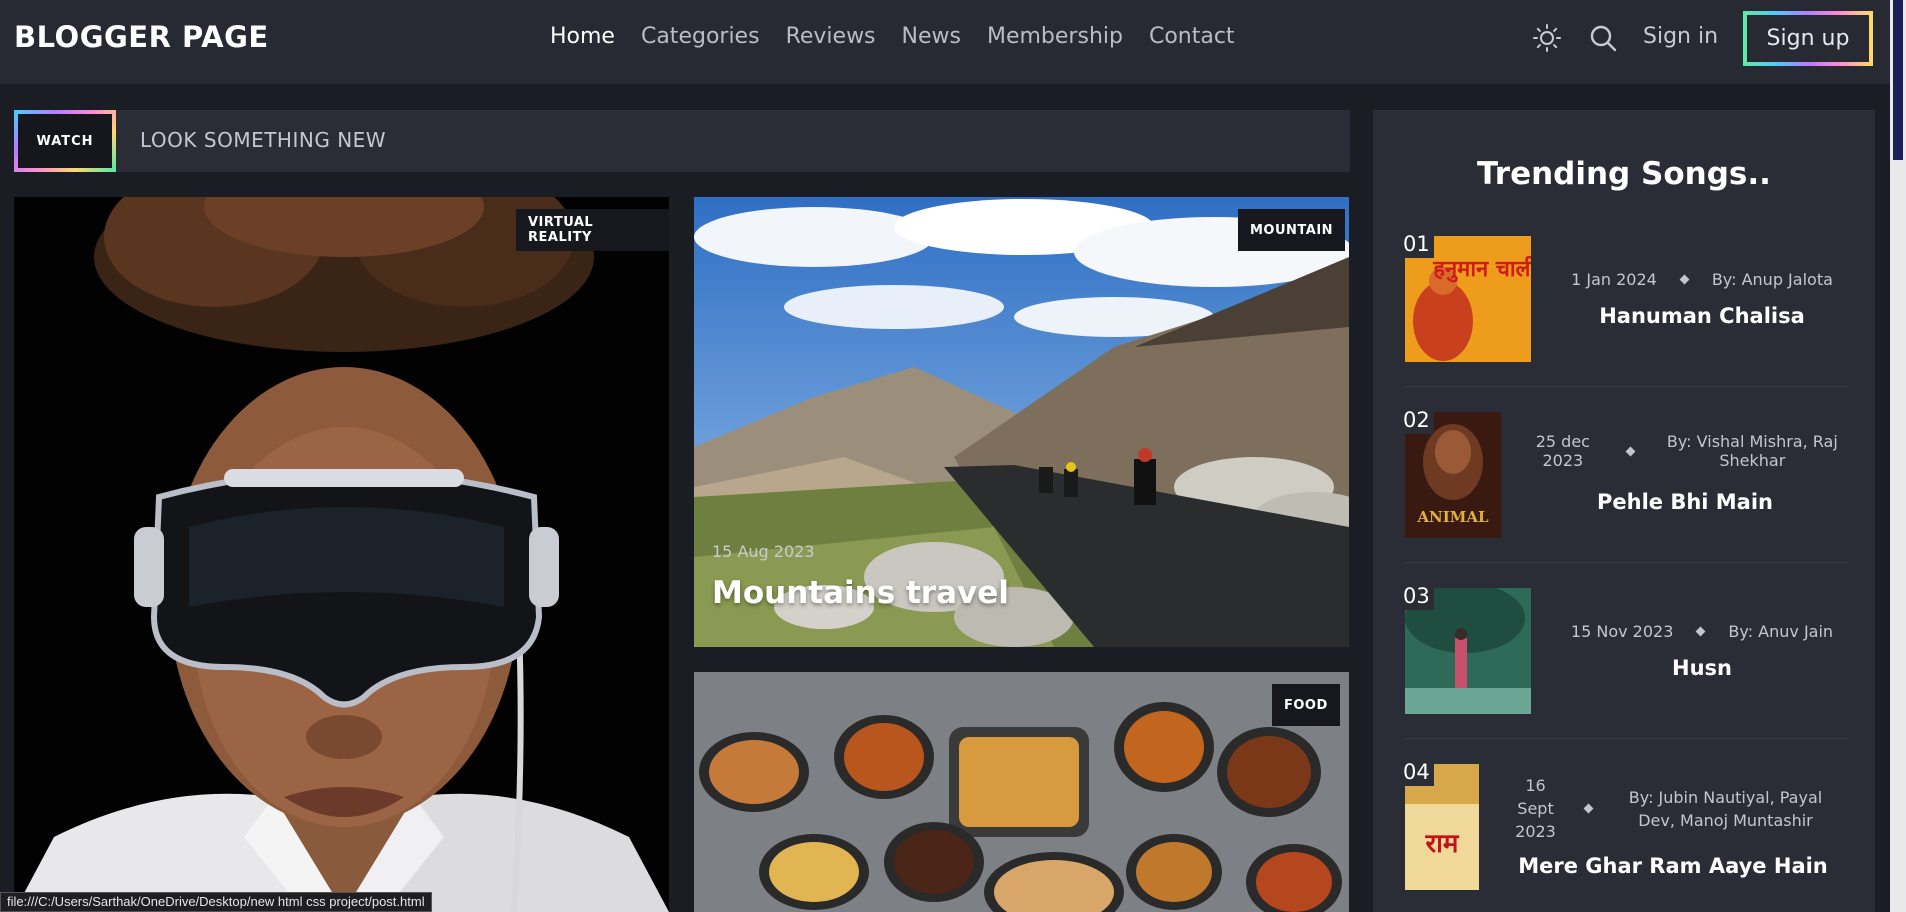 The height and width of the screenshot is (912, 1906). Describe the element at coordinates (592, 230) in the screenshot. I see `category-tag: VIRTUAL REALITY` at that location.